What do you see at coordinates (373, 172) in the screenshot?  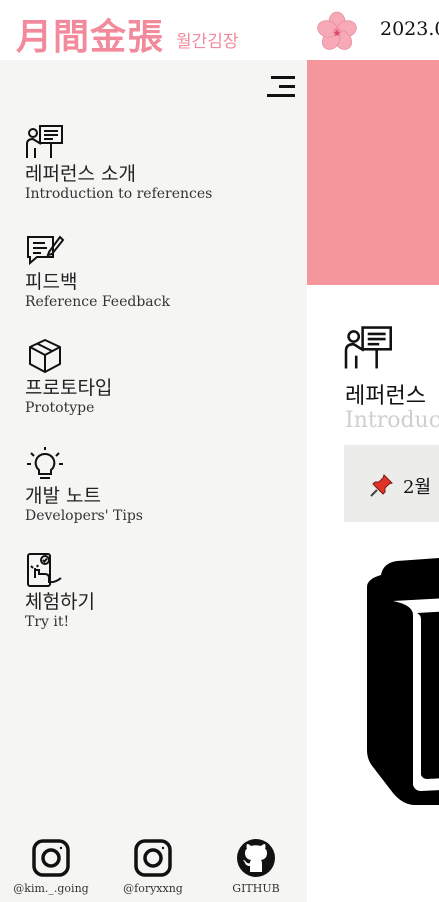 I see `hero-banner` at bounding box center [373, 172].